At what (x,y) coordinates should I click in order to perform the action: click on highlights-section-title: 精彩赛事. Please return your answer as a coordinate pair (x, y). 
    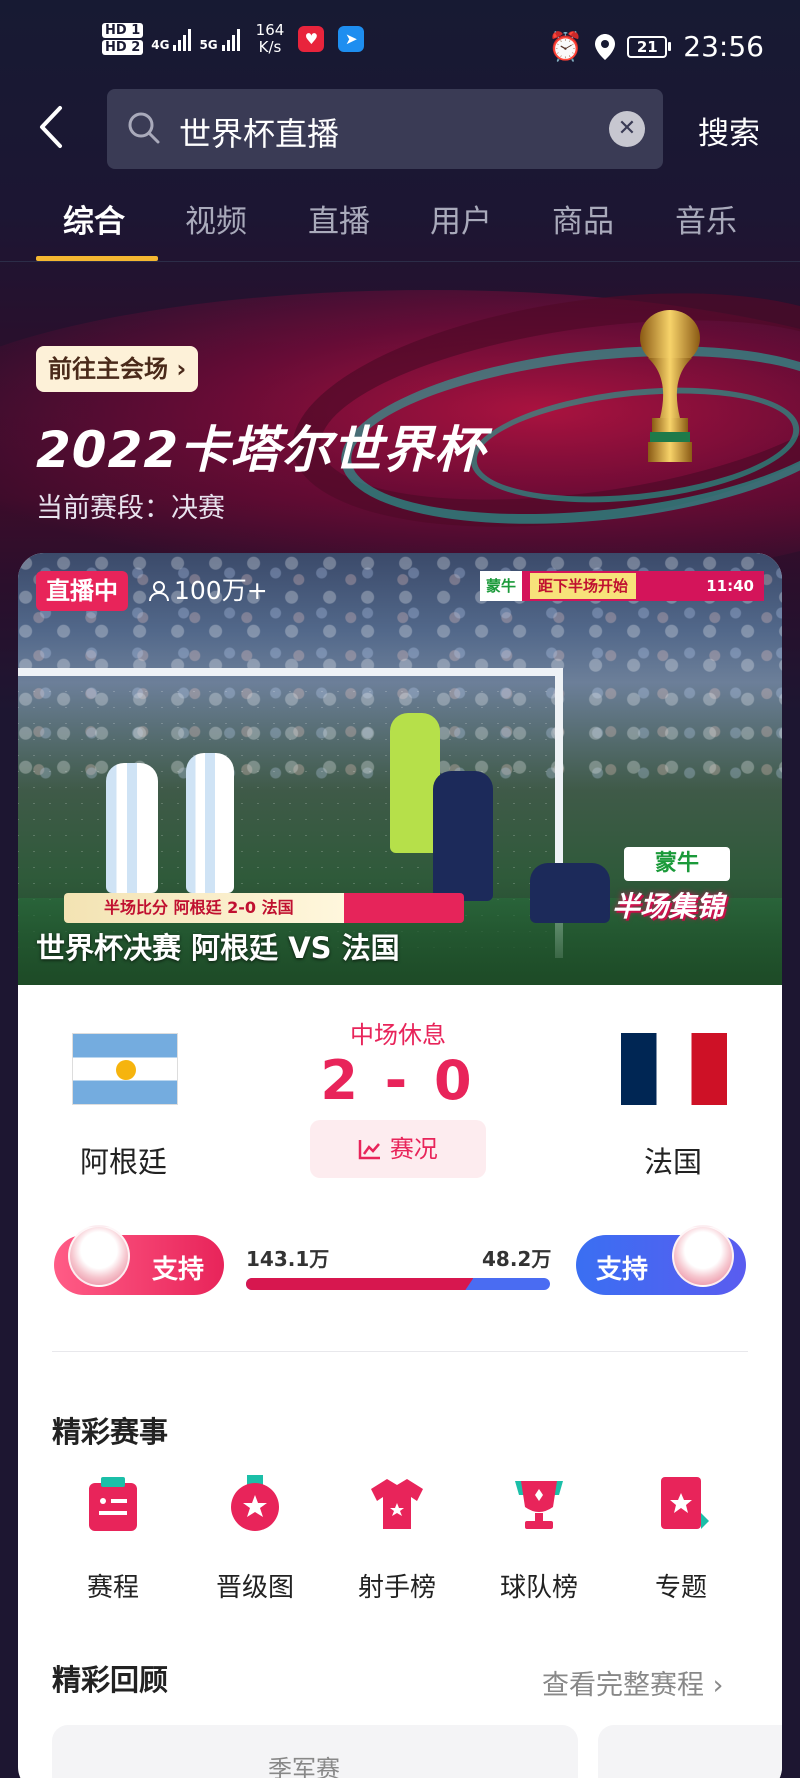
    Looking at the image, I should click on (110, 1432).